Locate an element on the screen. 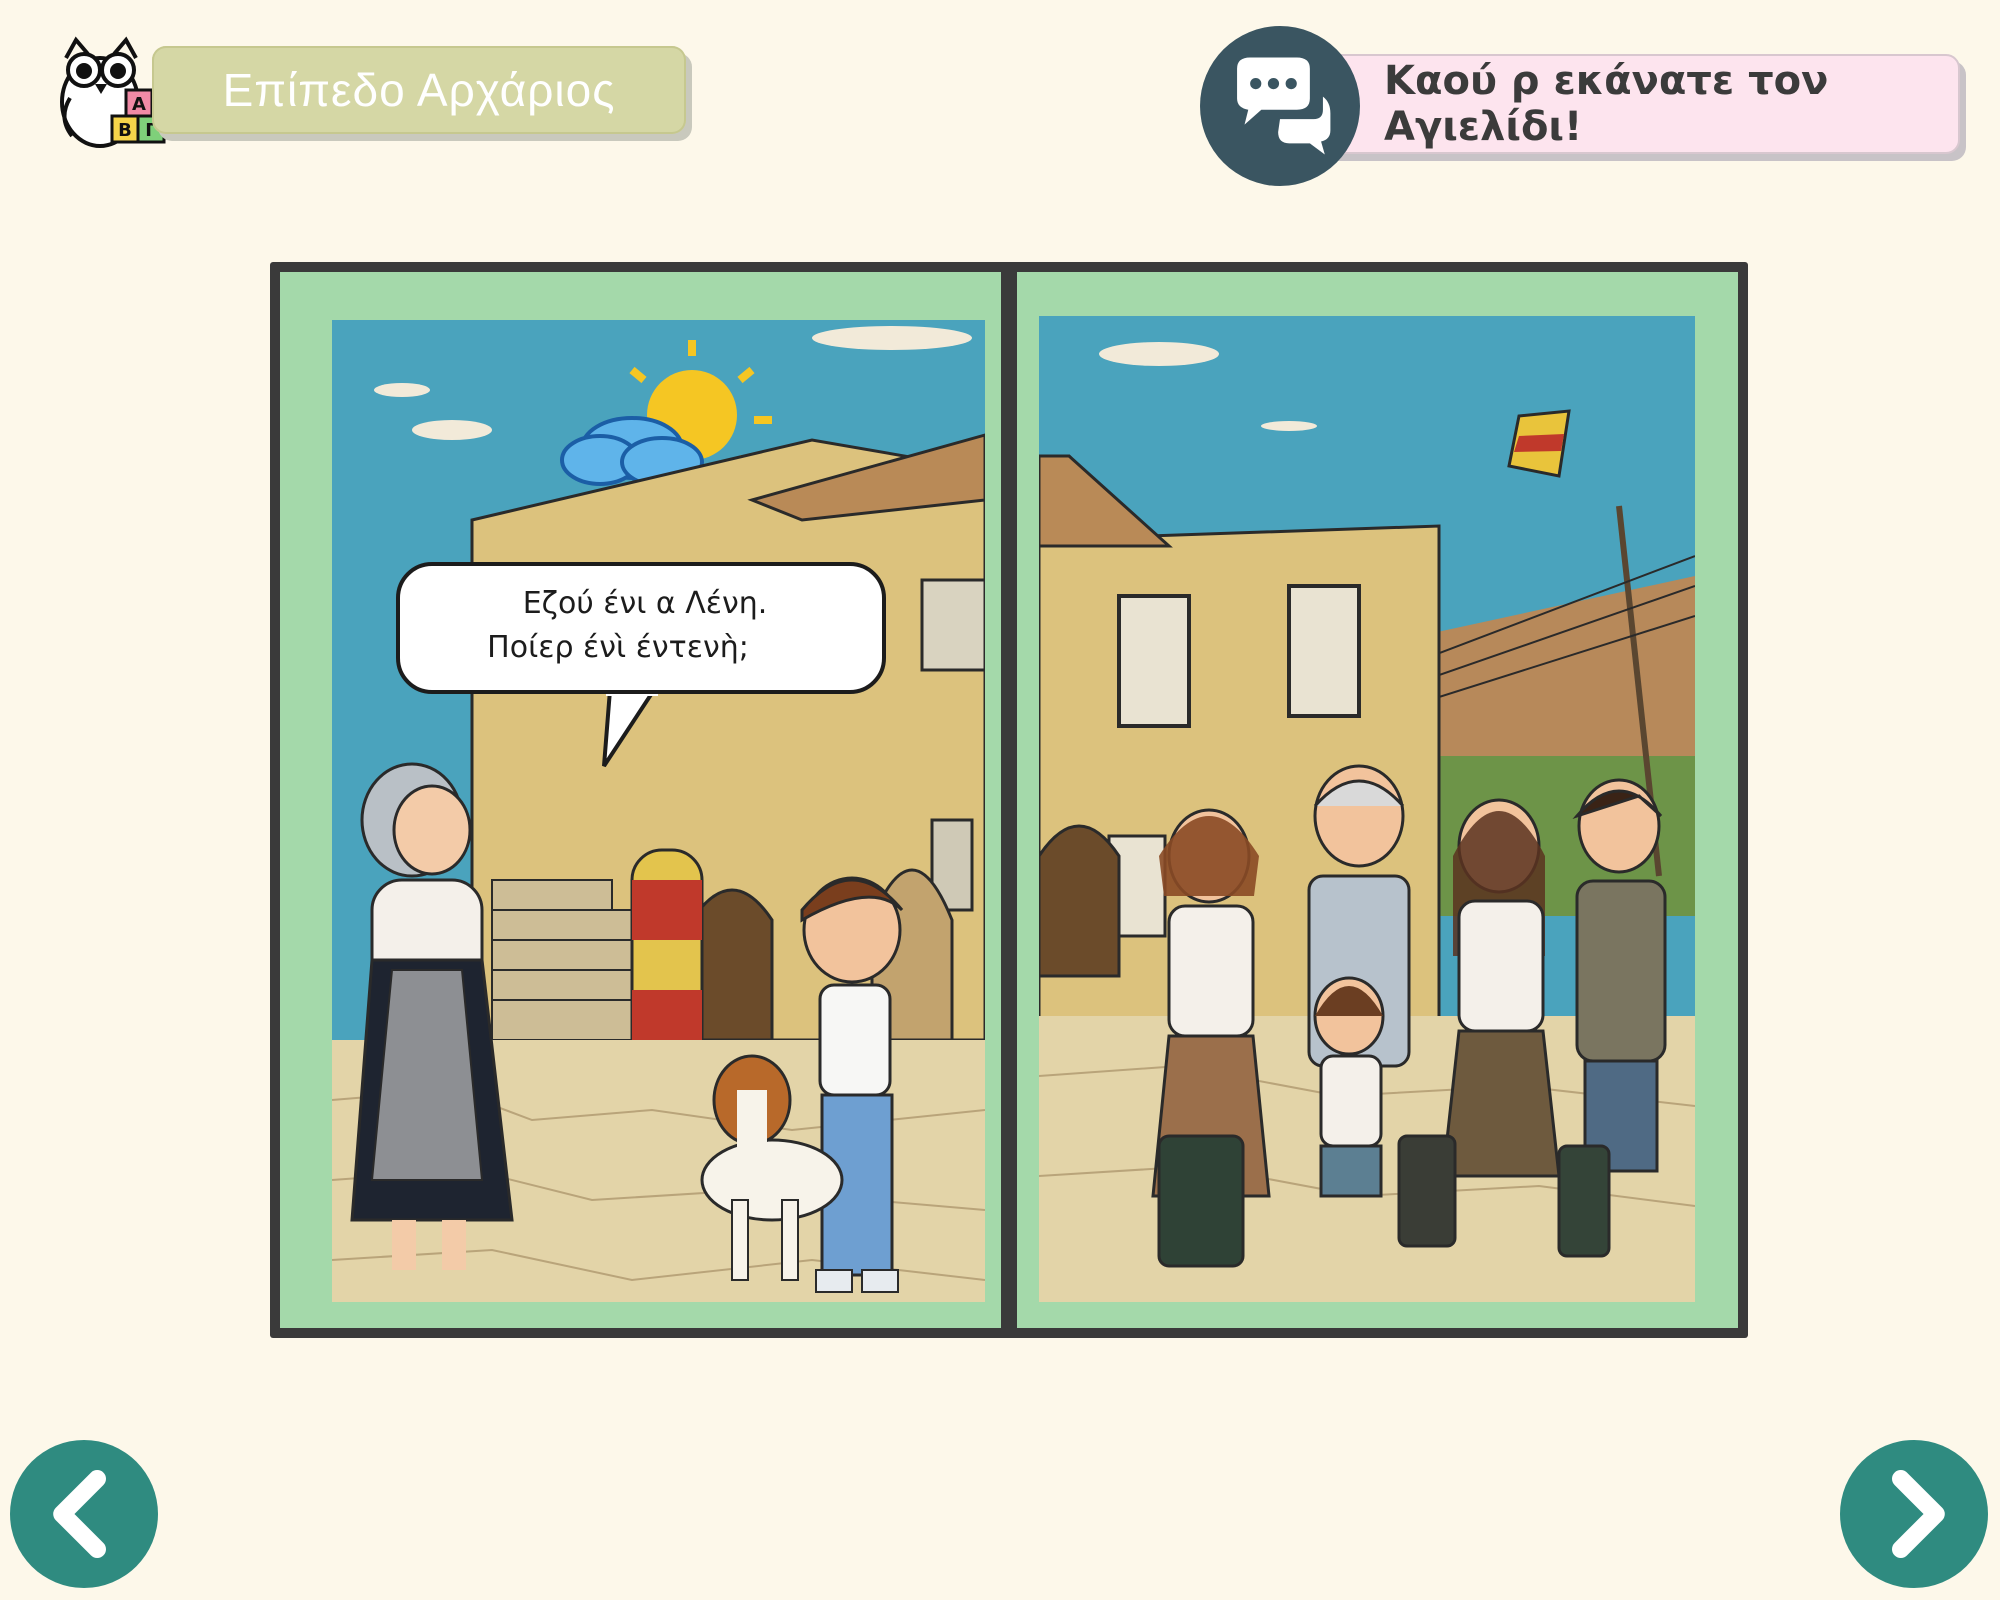  speech-bubble-tail is located at coordinates (630, 729).